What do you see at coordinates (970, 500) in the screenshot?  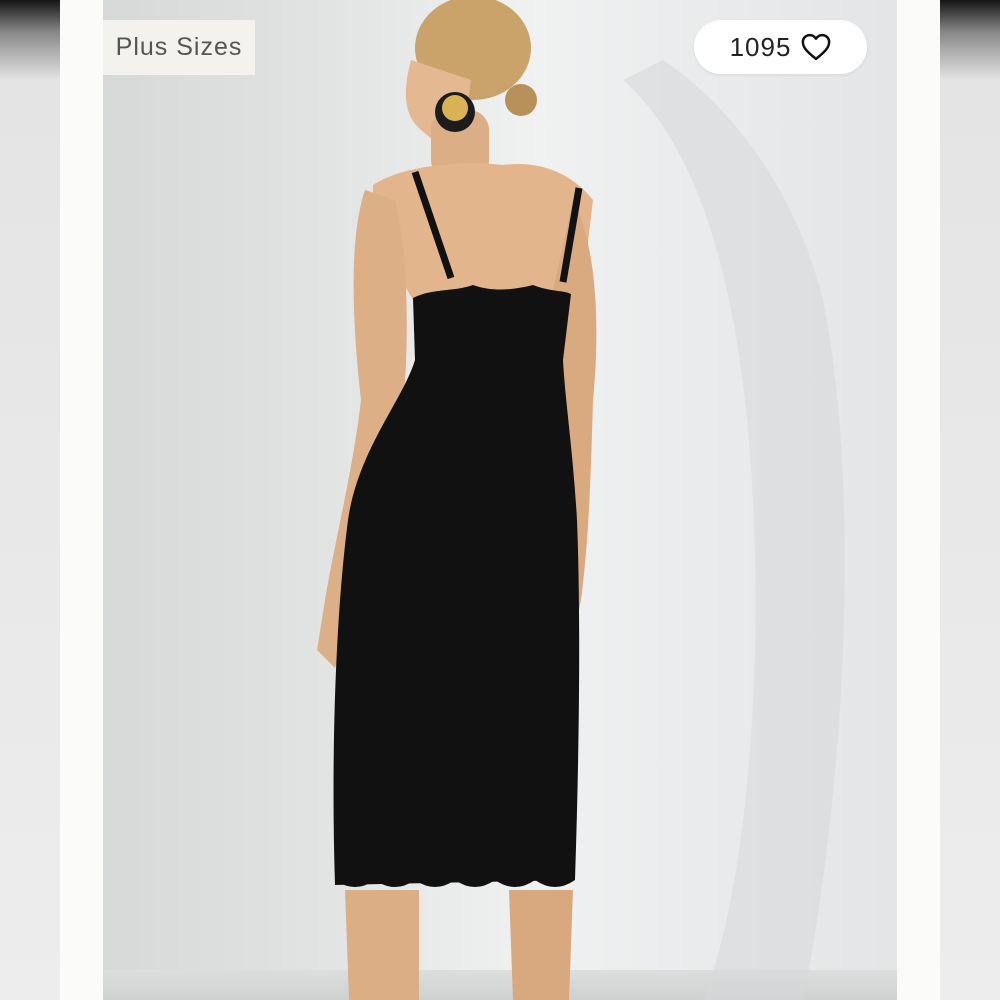 I see `blurred-background-right` at bounding box center [970, 500].